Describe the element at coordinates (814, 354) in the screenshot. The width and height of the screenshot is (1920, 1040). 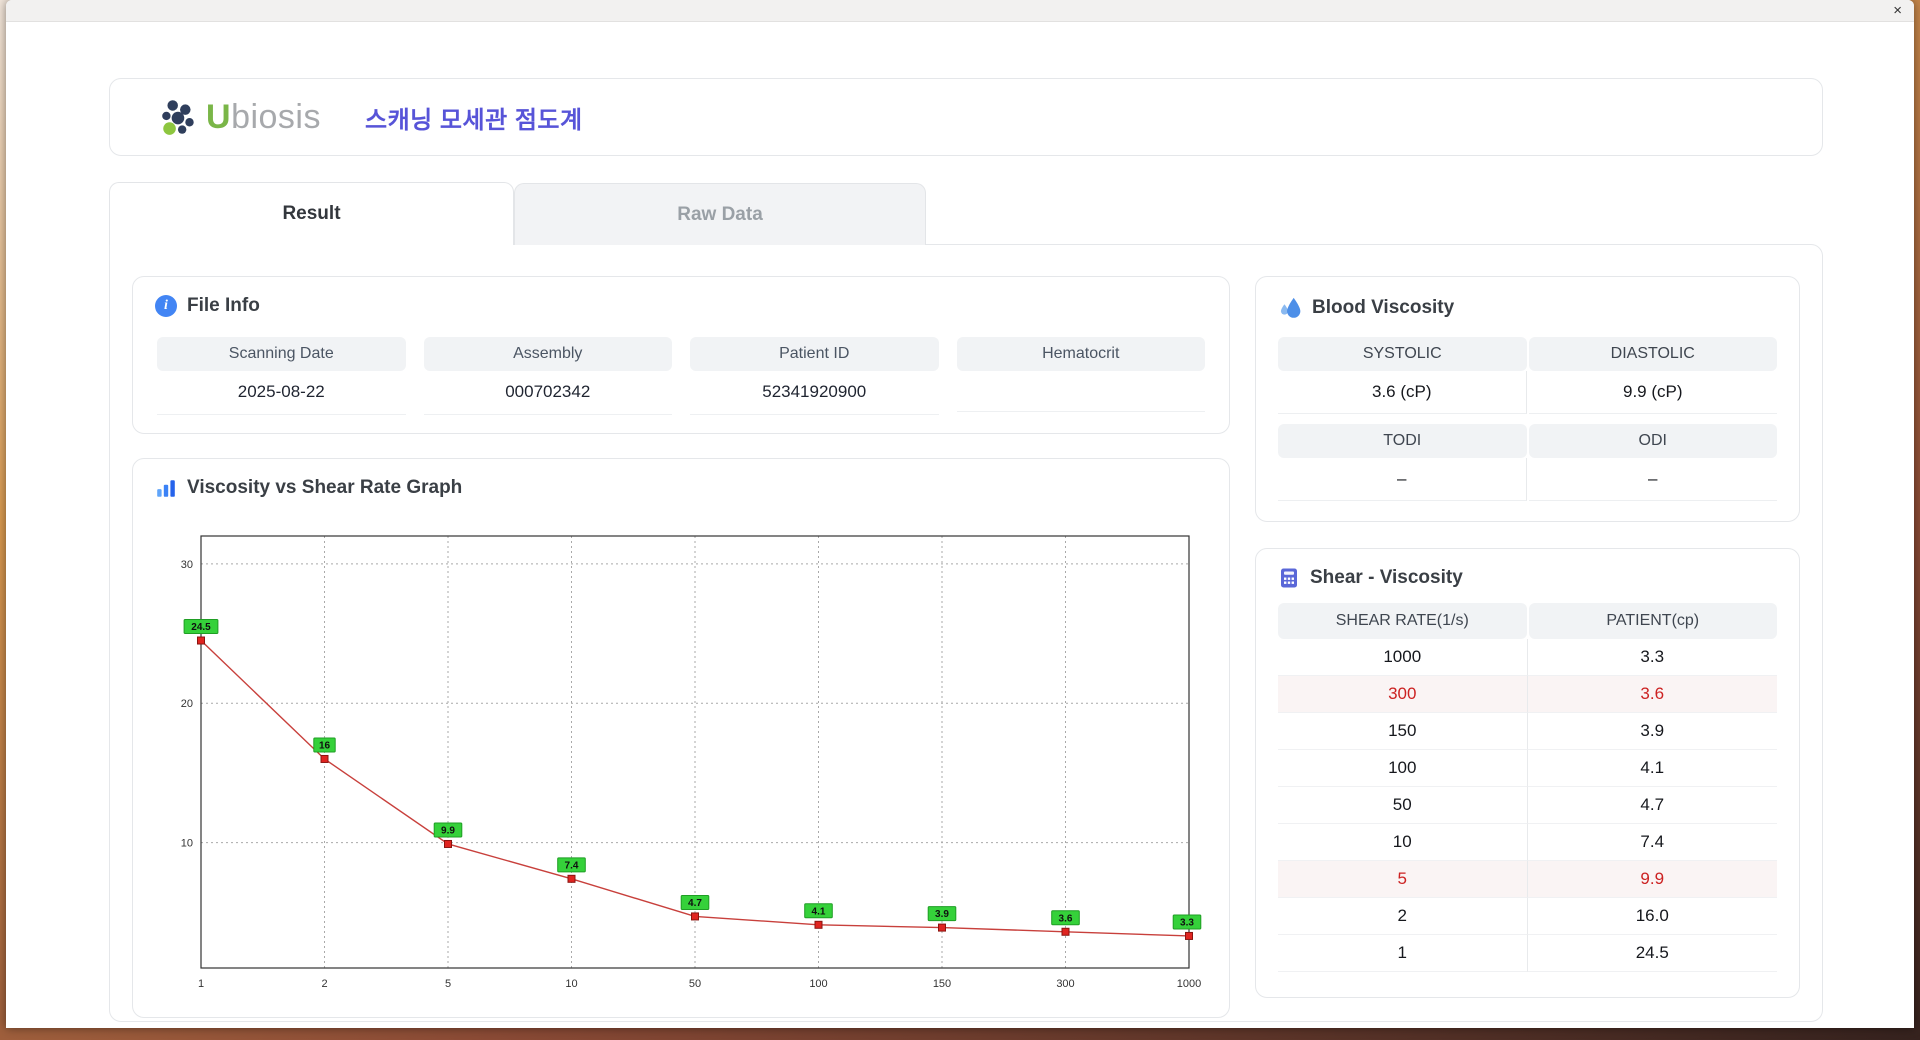
I see `field-label: Patient ID` at that location.